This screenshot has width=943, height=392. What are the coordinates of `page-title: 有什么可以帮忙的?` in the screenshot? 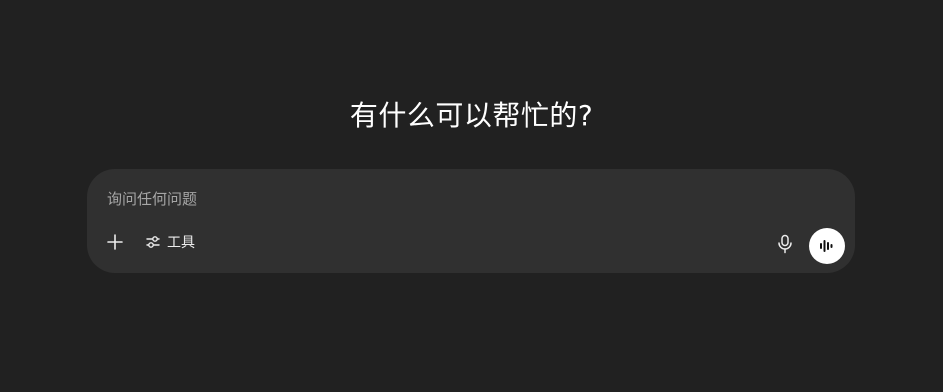 It's located at (471, 115).